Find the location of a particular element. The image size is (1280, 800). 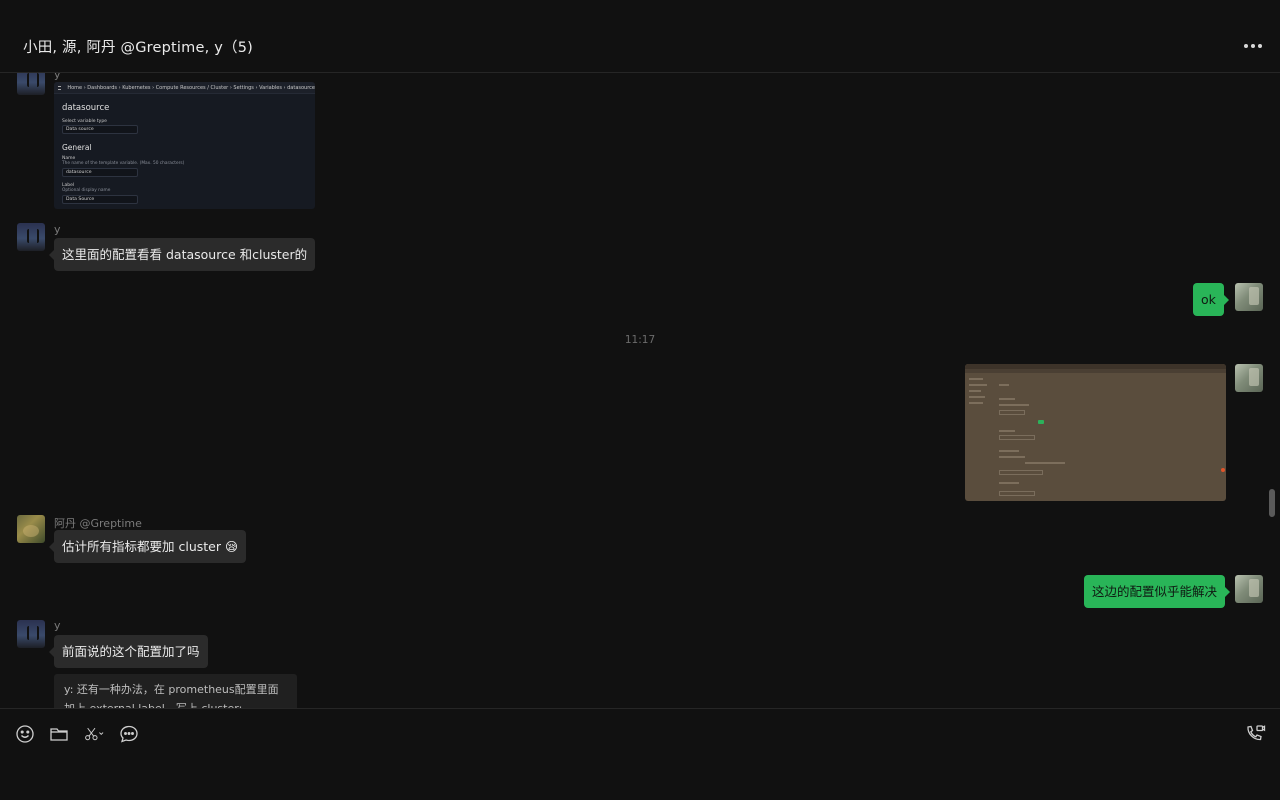

chat-bubble-icon is located at coordinates (129, 734).